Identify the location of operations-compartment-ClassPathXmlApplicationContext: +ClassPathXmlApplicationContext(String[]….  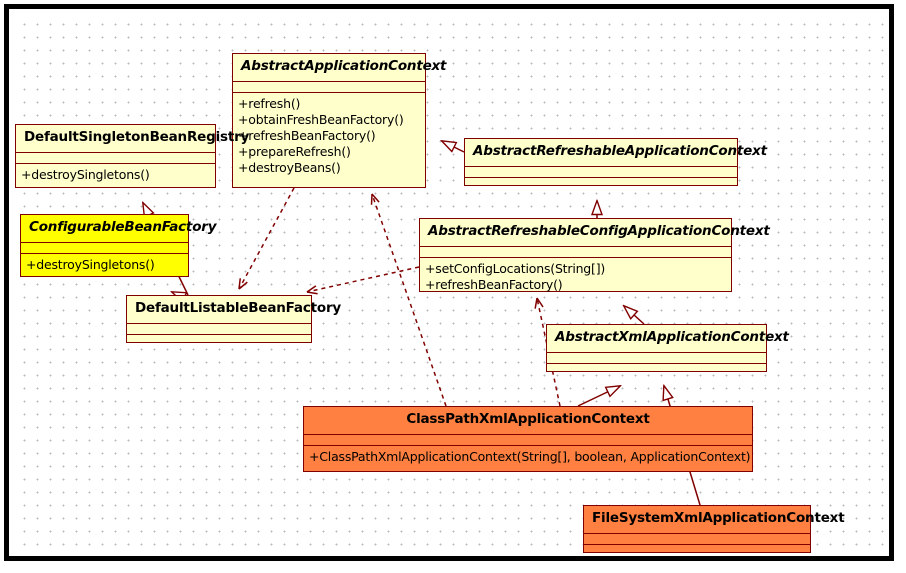
(528, 457).